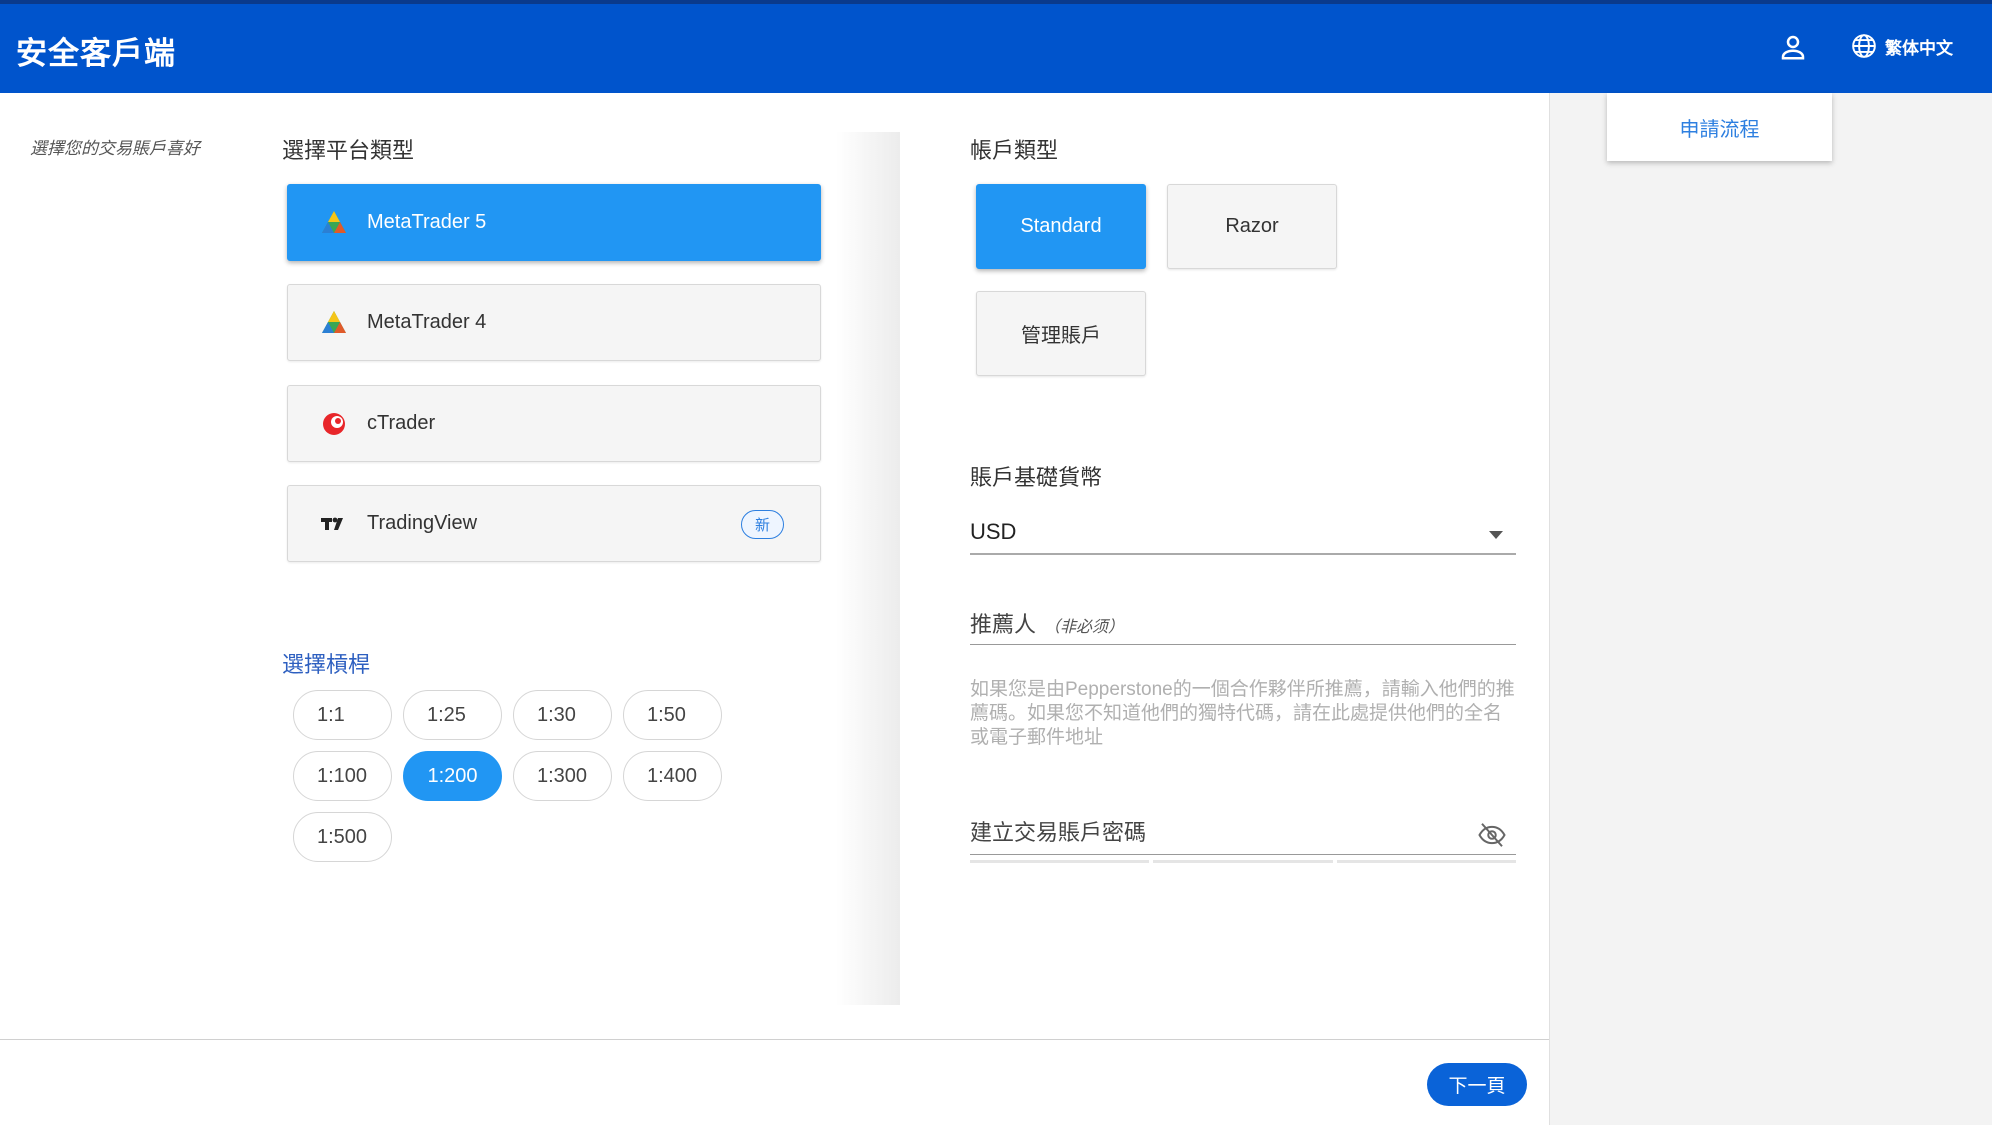 Image resolution: width=1992 pixels, height=1125 pixels. Describe the element at coordinates (1084, 626) in the screenshot. I see `optional-note: （非必须）` at that location.